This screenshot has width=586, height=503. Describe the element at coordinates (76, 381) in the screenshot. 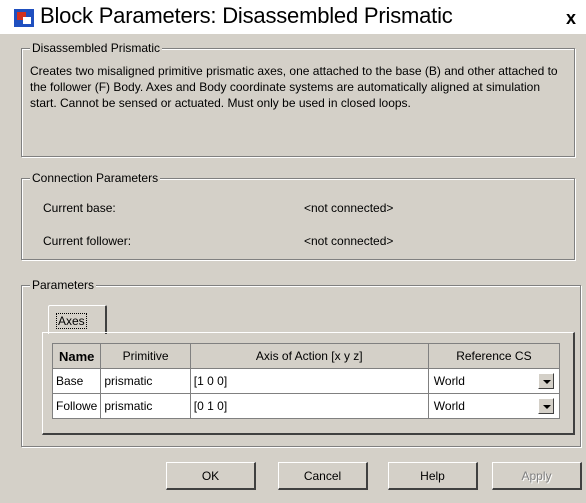

I see `cell-name: Base` at that location.